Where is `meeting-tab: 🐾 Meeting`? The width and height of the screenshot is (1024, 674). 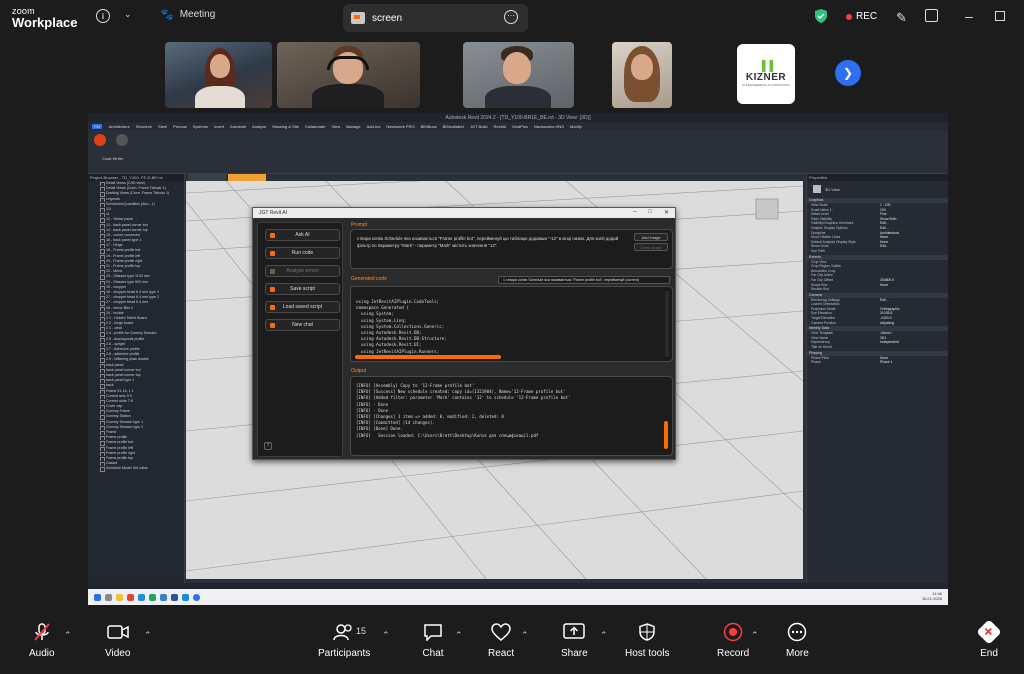
meeting-tab: 🐾 Meeting is located at coordinates (187, 14).